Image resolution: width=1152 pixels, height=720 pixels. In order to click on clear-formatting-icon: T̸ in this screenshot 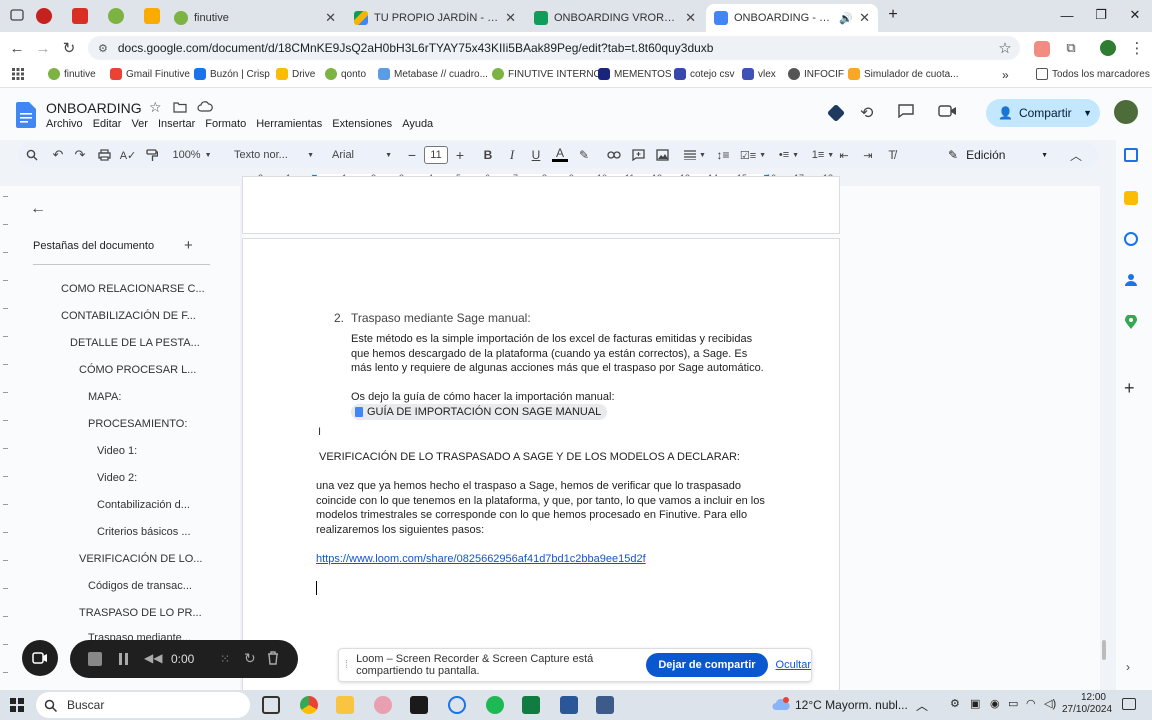, I will do `click(892, 155)`.